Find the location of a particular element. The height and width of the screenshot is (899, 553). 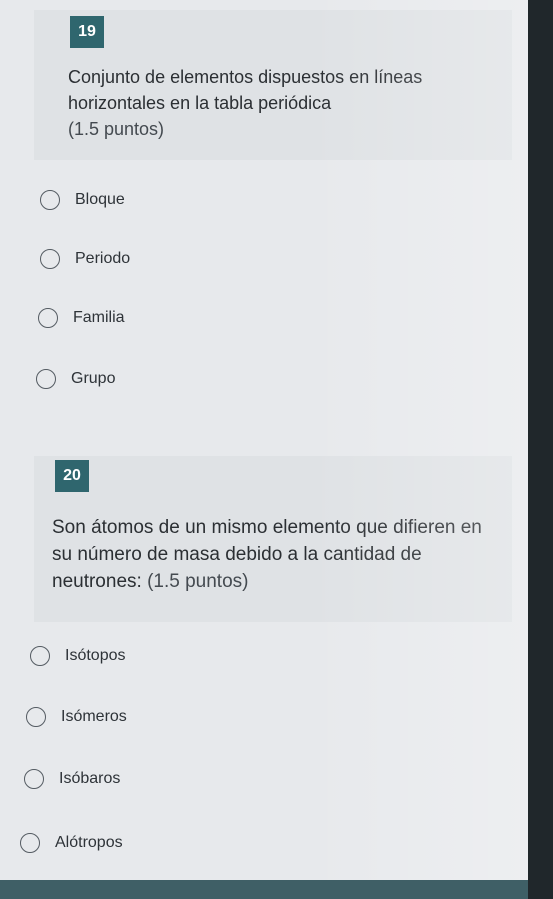

option-label: Isómeros is located at coordinates (94, 716).